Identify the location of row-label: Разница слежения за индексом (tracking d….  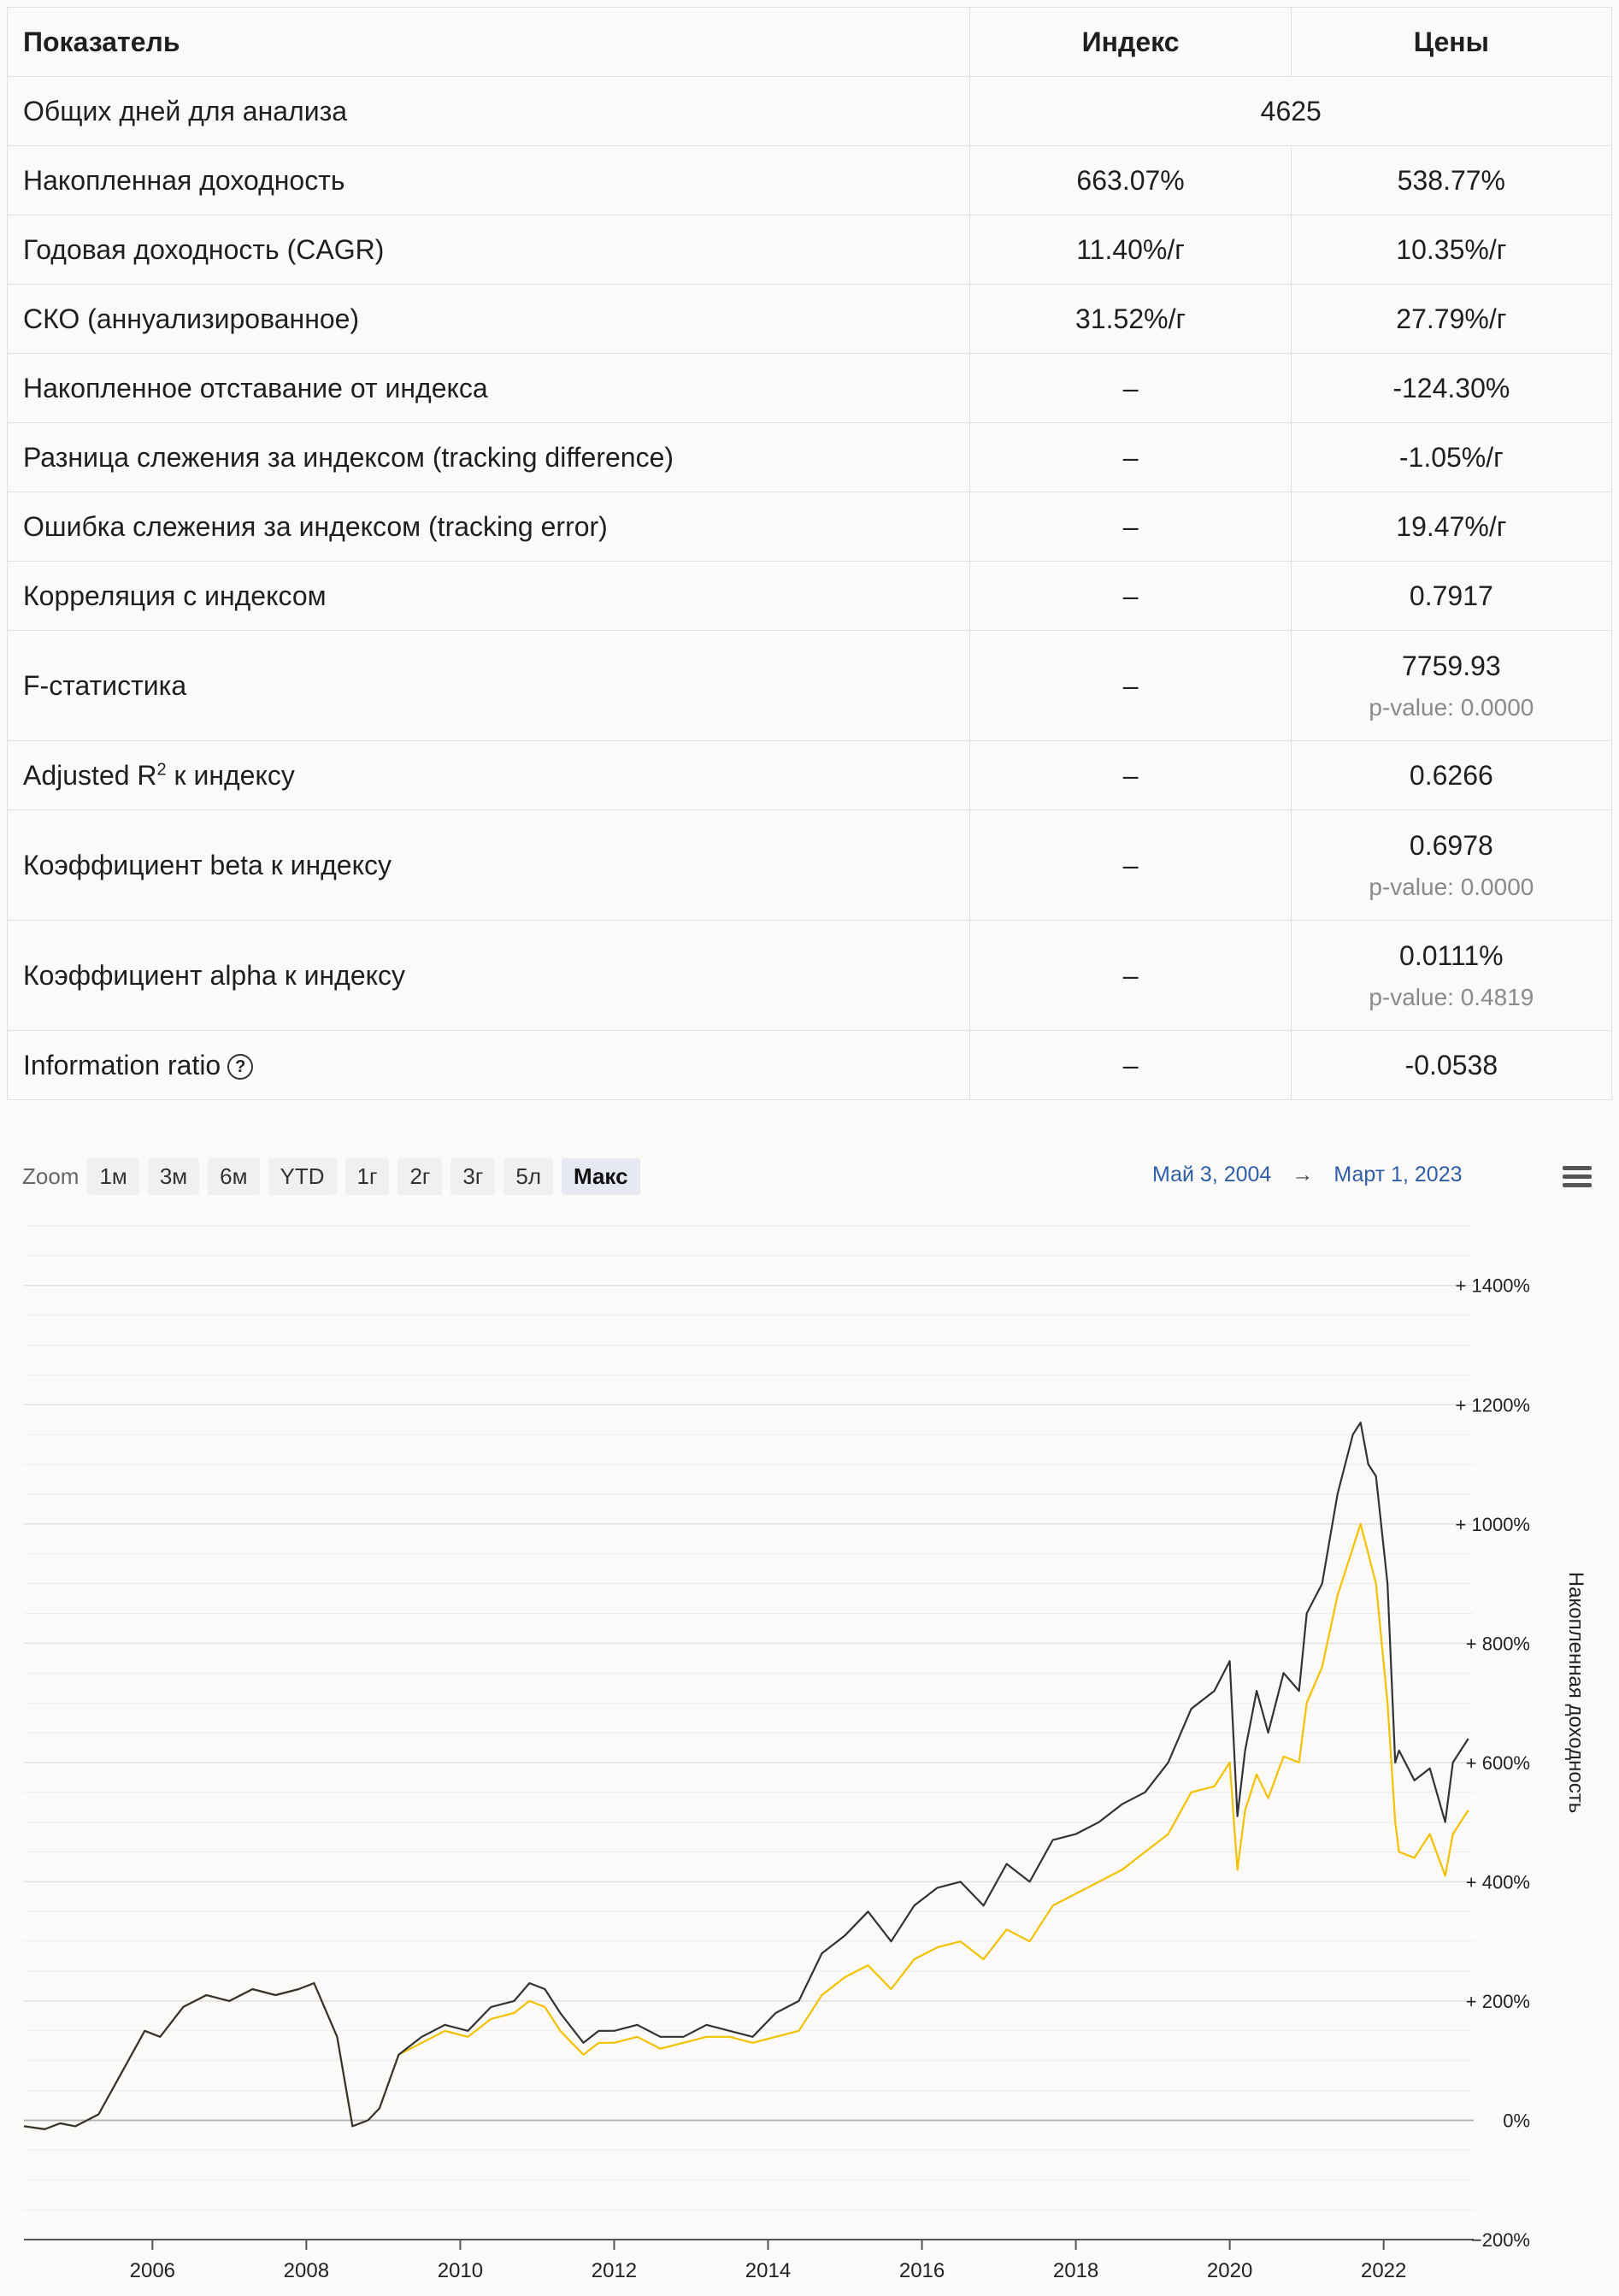
(488, 457).